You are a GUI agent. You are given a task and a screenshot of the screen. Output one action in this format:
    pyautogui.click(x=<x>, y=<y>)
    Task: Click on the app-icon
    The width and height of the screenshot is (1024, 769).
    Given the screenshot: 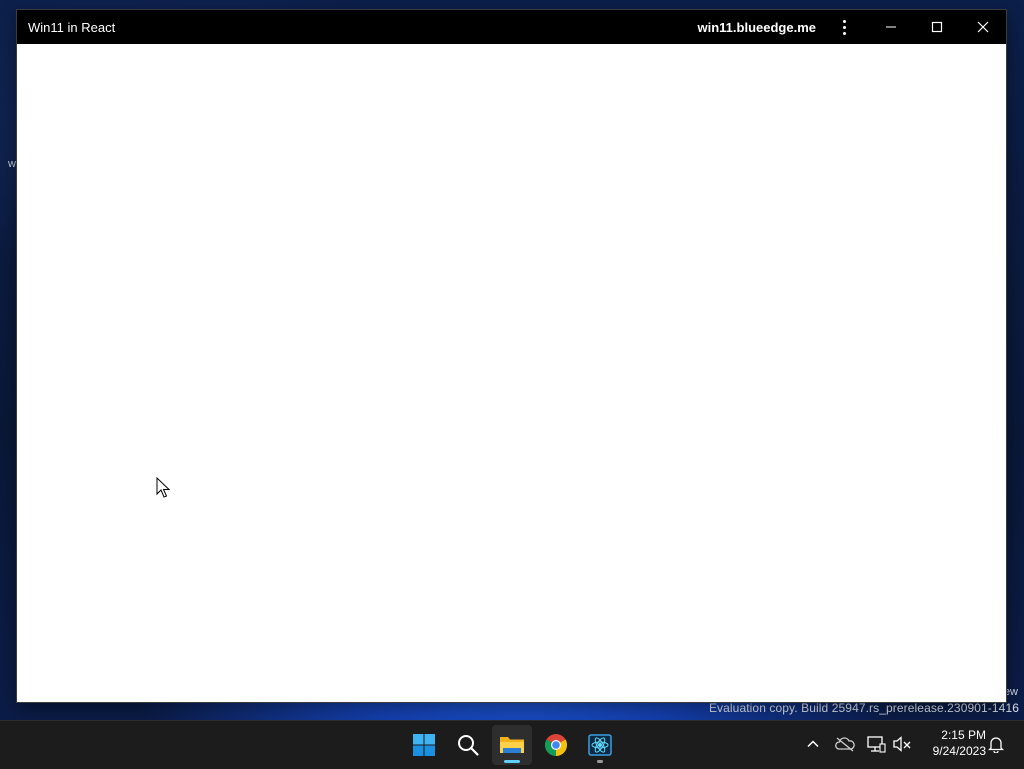 What is the action you would take?
    pyautogui.click(x=600, y=745)
    